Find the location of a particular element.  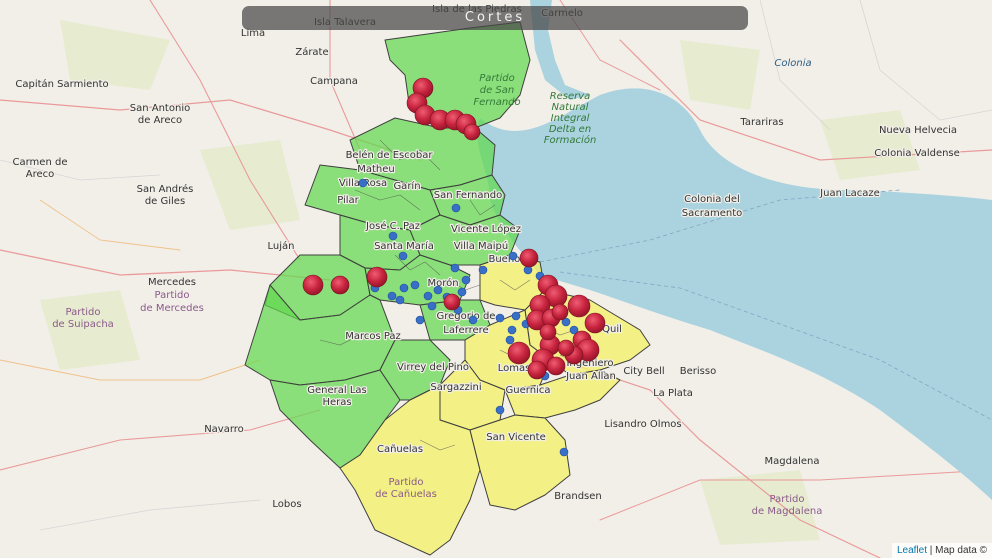

place-label: de Giles is located at coordinates (165, 201).